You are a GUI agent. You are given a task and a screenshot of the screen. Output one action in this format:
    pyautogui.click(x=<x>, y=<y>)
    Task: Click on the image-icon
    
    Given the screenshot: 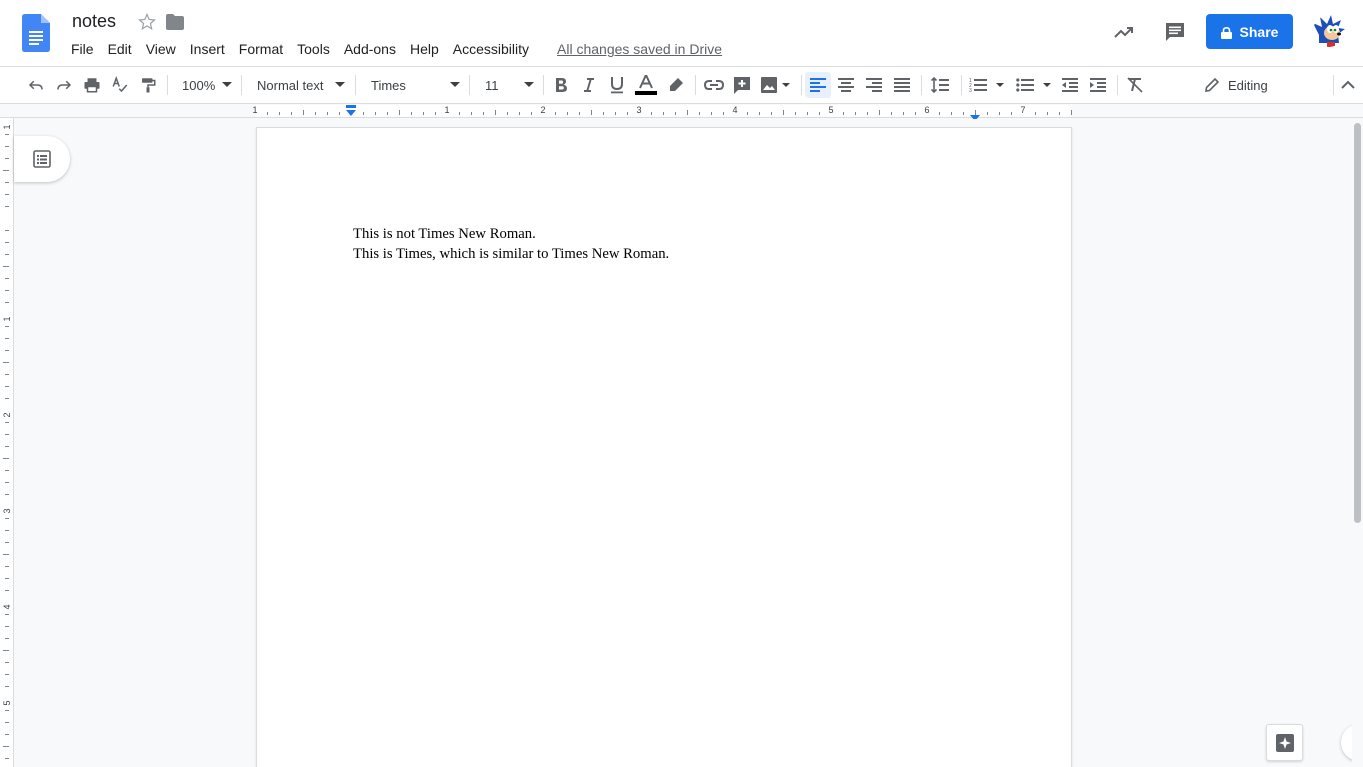 What is the action you would take?
    pyautogui.click(x=775, y=85)
    